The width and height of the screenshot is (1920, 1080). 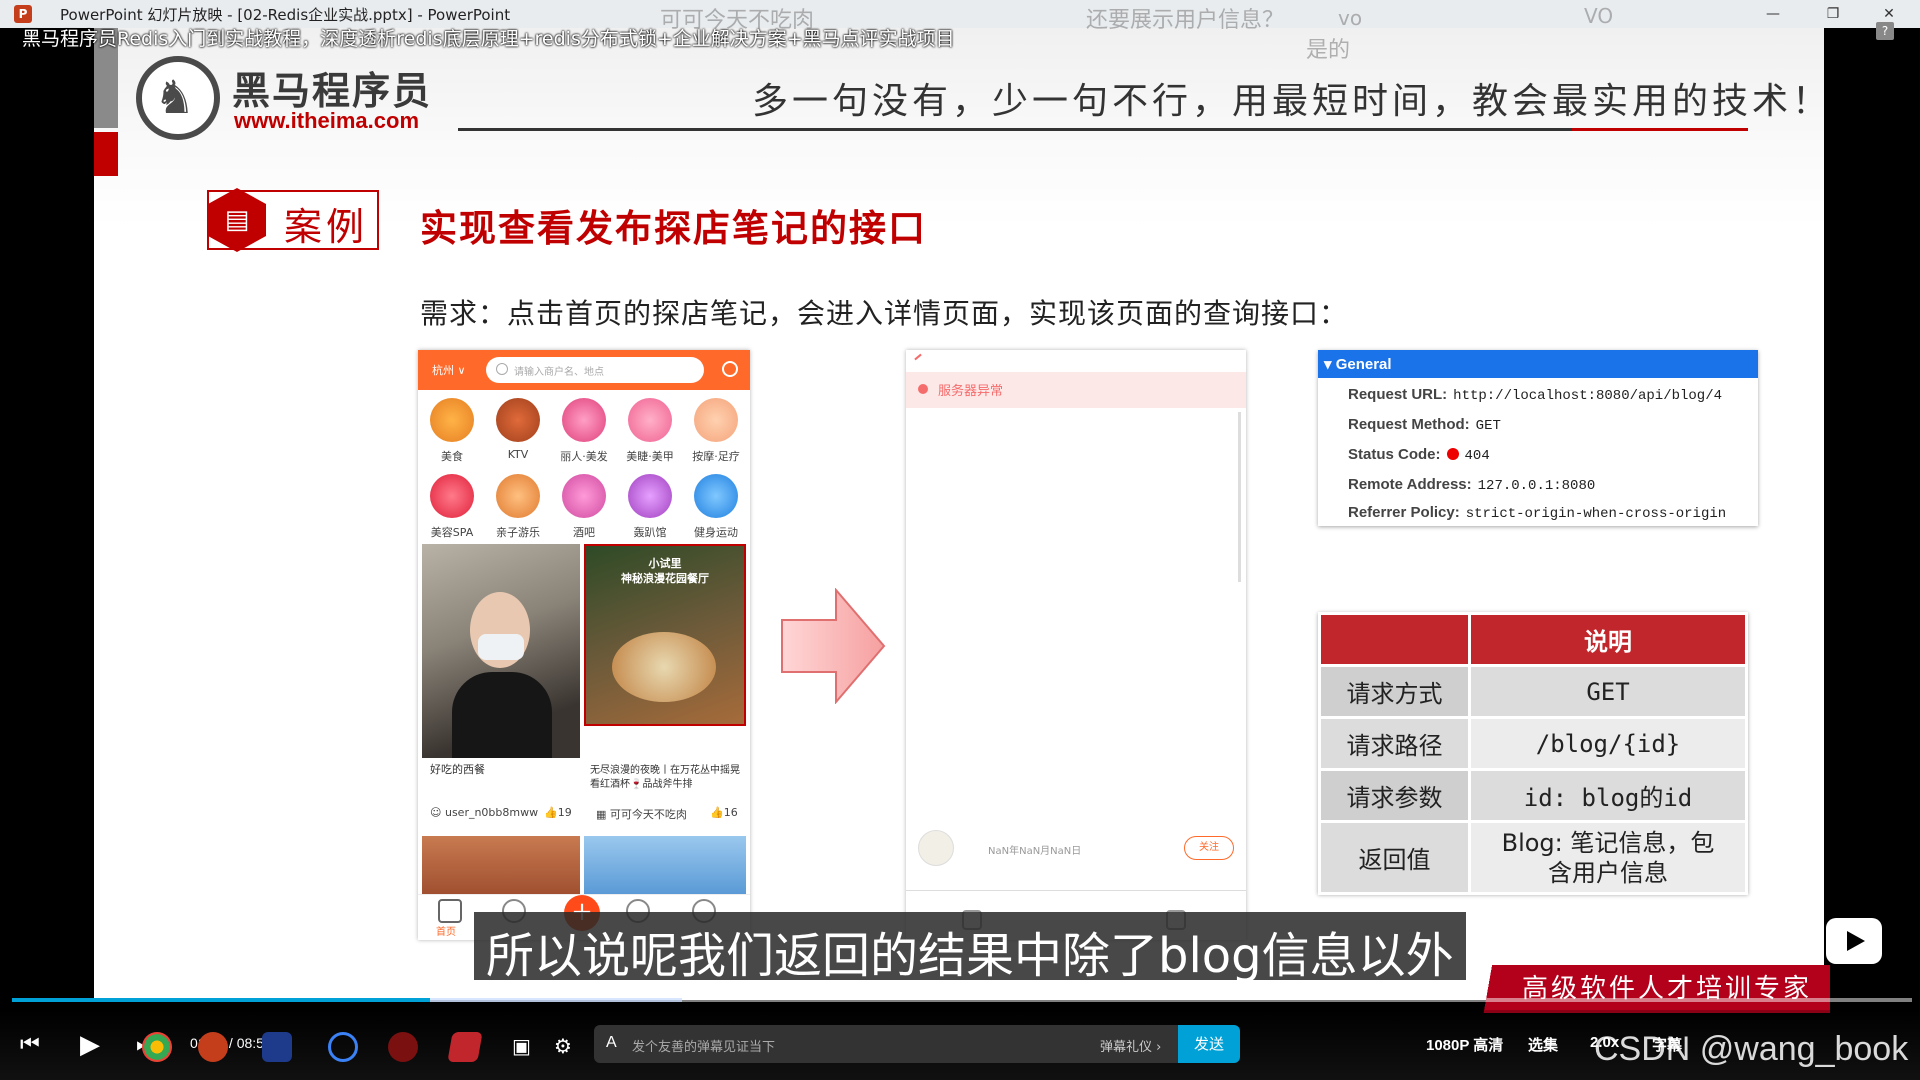 What do you see at coordinates (1103, 129) in the screenshot?
I see `header-divider` at bounding box center [1103, 129].